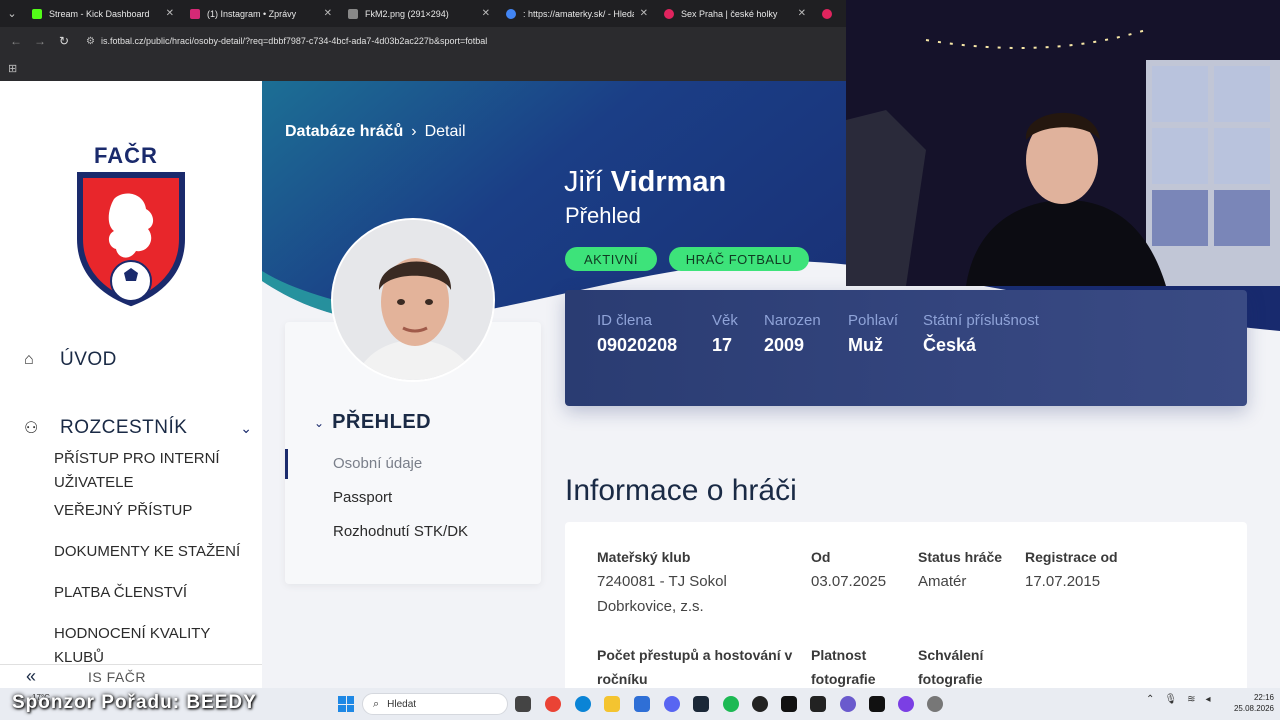 The width and height of the screenshot is (1280, 720). I want to click on browser-tab: : https://amaterky.sk/ - Hledat G ✕, so click(577, 13).